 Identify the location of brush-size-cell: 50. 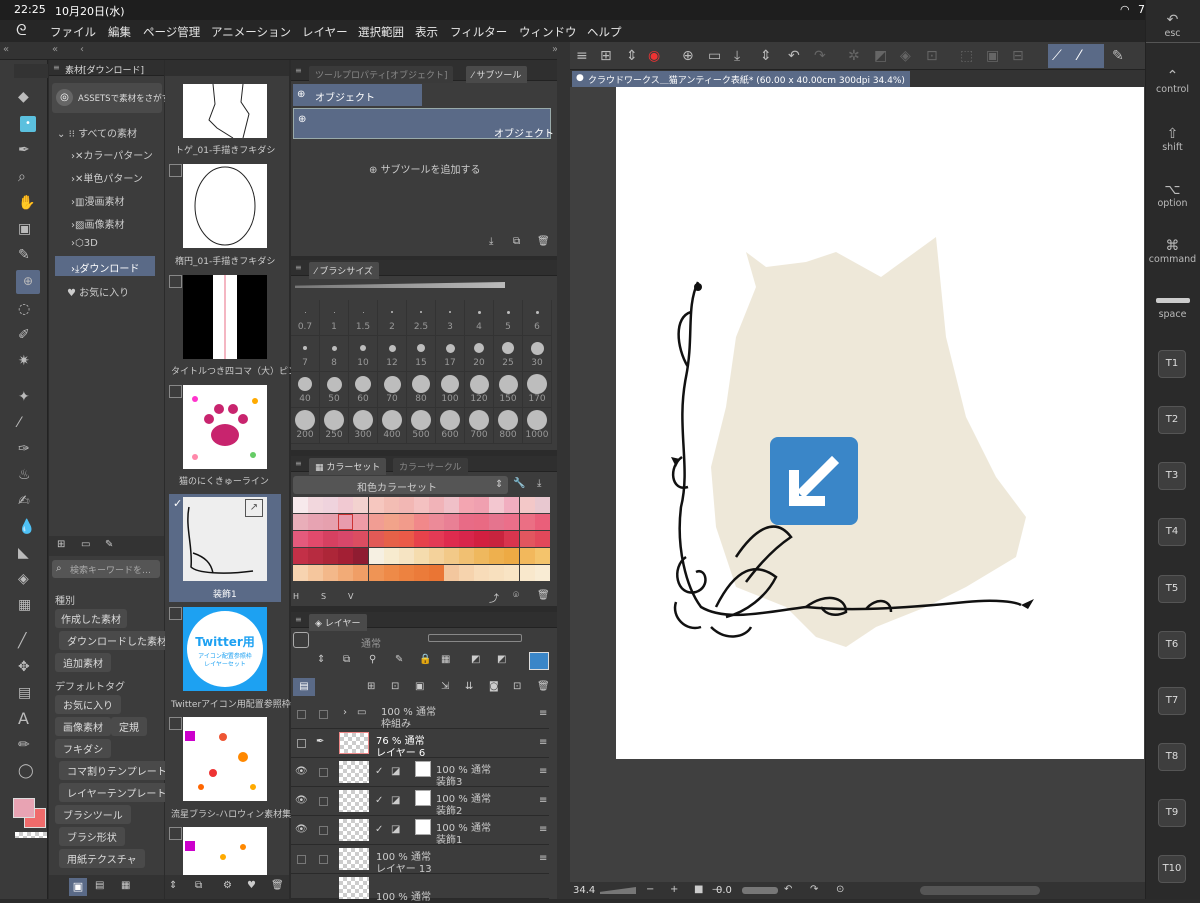
(334, 390).